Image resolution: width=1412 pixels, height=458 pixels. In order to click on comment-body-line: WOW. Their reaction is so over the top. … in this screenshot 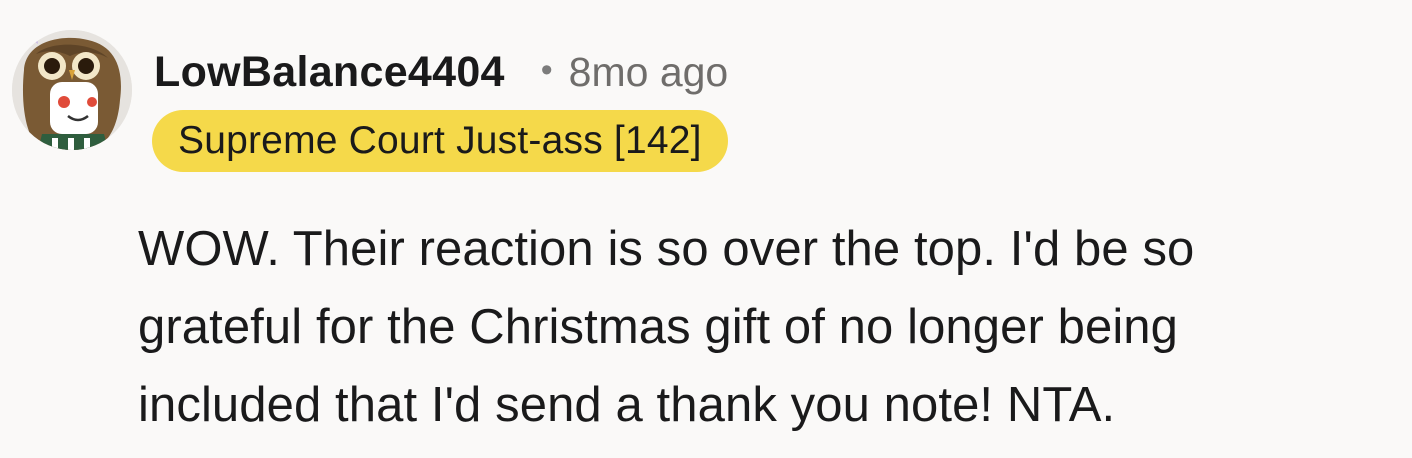, I will do `click(666, 249)`.